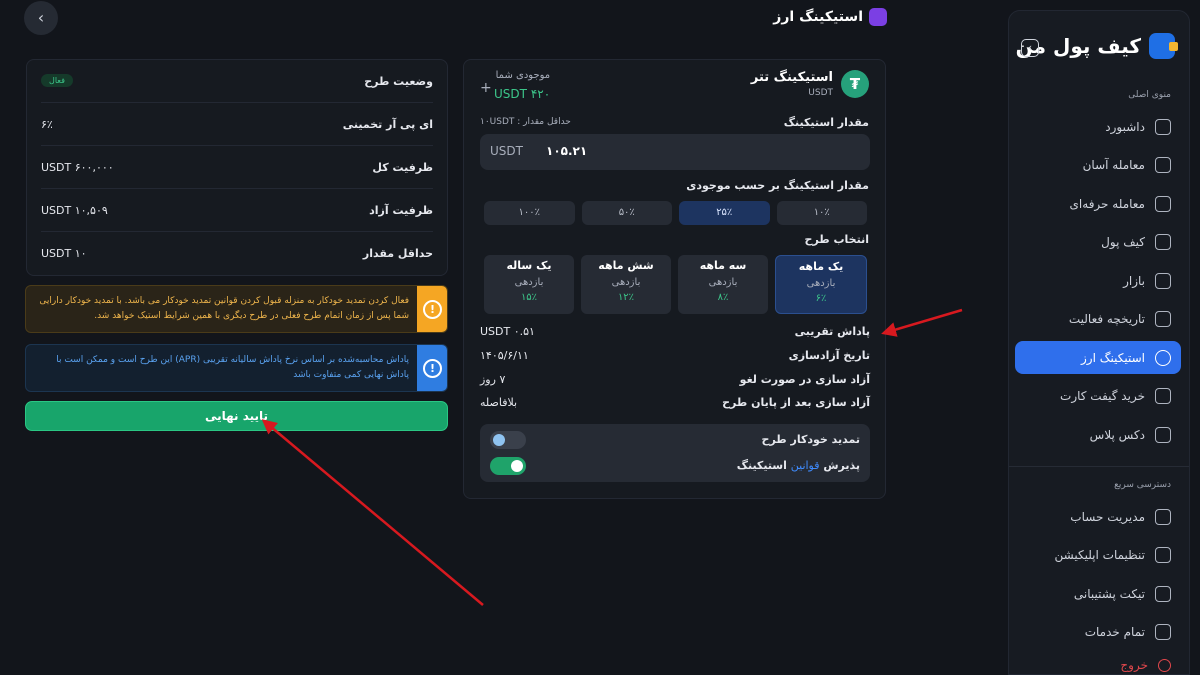  Describe the element at coordinates (675, 466) in the screenshot. I see `accept-rules-row: پذیرش قوانین استیکینگ` at that location.